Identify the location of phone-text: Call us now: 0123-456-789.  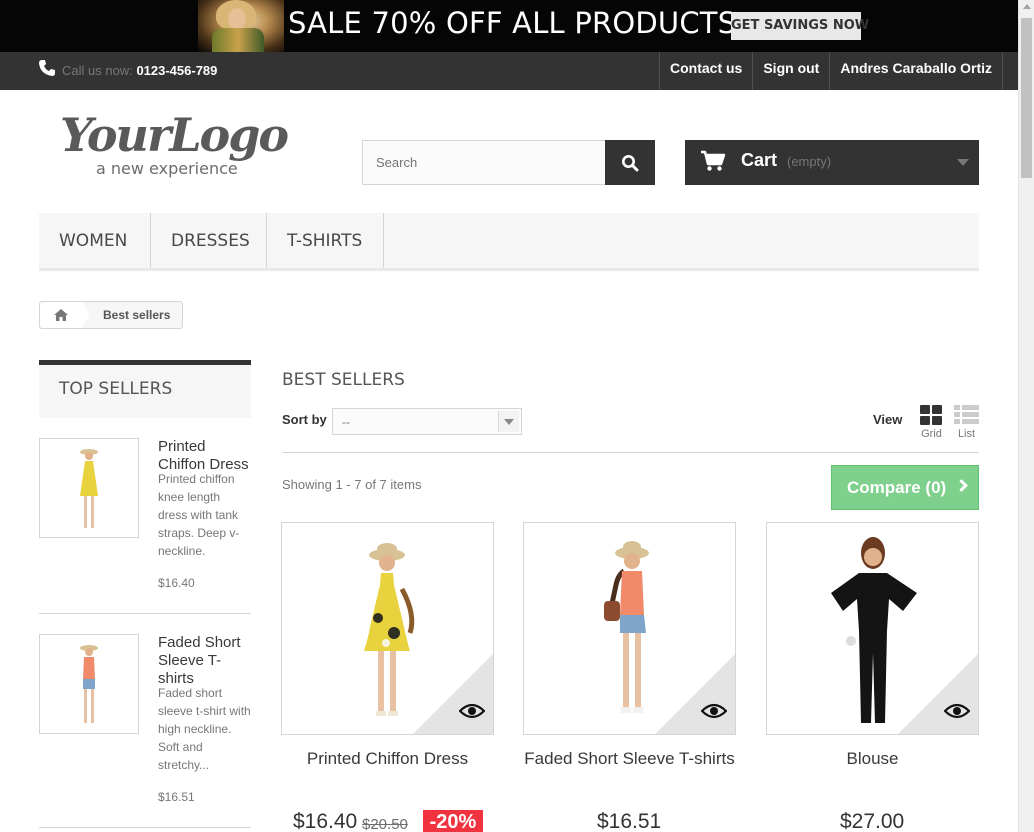
(139, 70).